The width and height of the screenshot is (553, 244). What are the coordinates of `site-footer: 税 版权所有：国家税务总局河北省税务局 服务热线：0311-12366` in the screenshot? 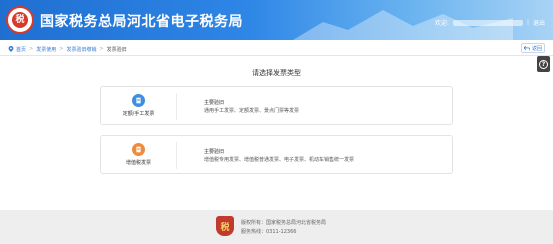 It's located at (276, 227).